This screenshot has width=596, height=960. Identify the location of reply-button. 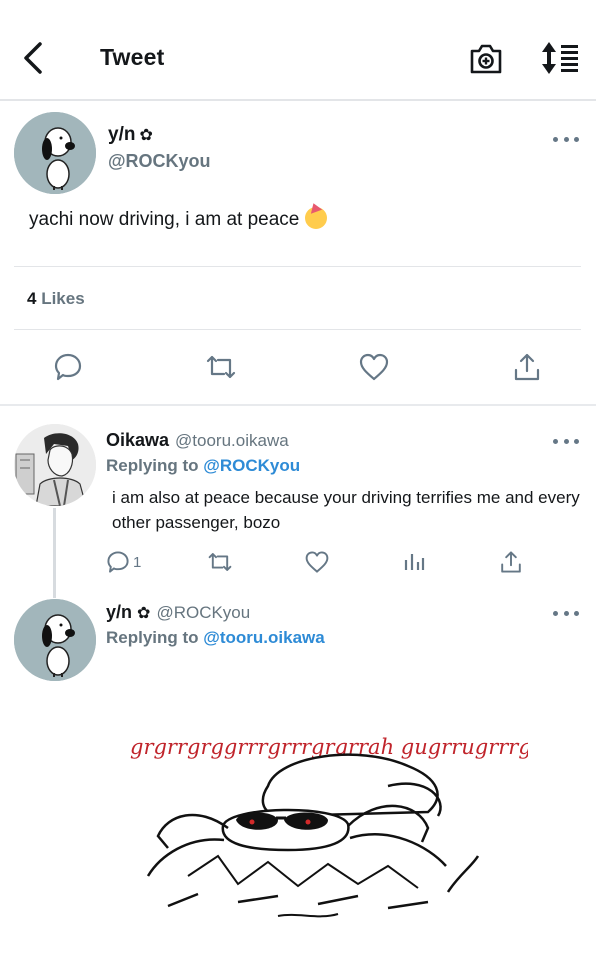
(68, 367).